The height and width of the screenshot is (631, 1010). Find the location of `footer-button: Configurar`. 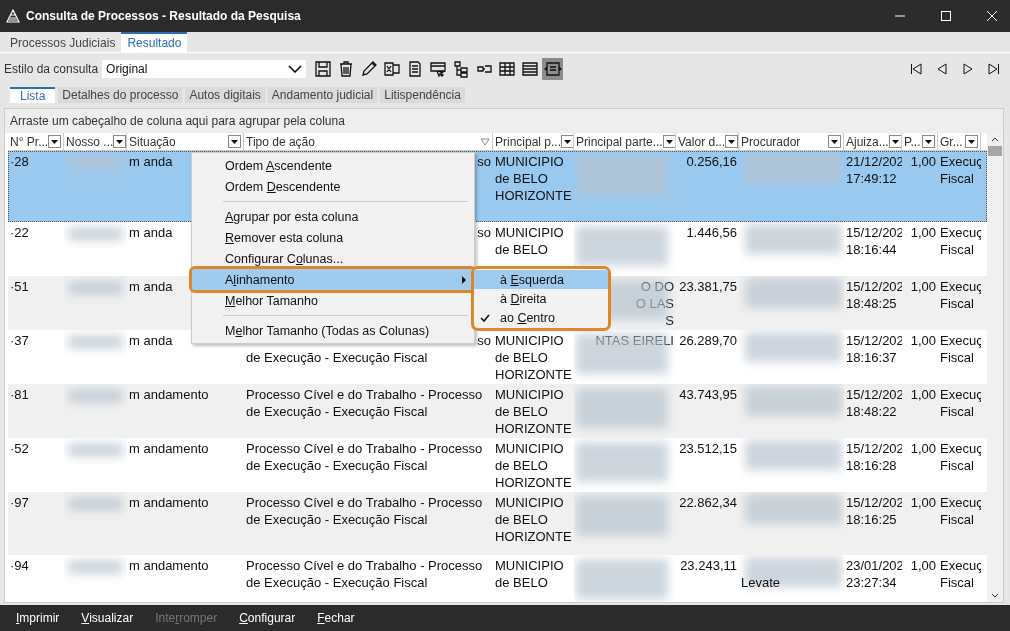

footer-button: Configurar is located at coordinates (267, 618).